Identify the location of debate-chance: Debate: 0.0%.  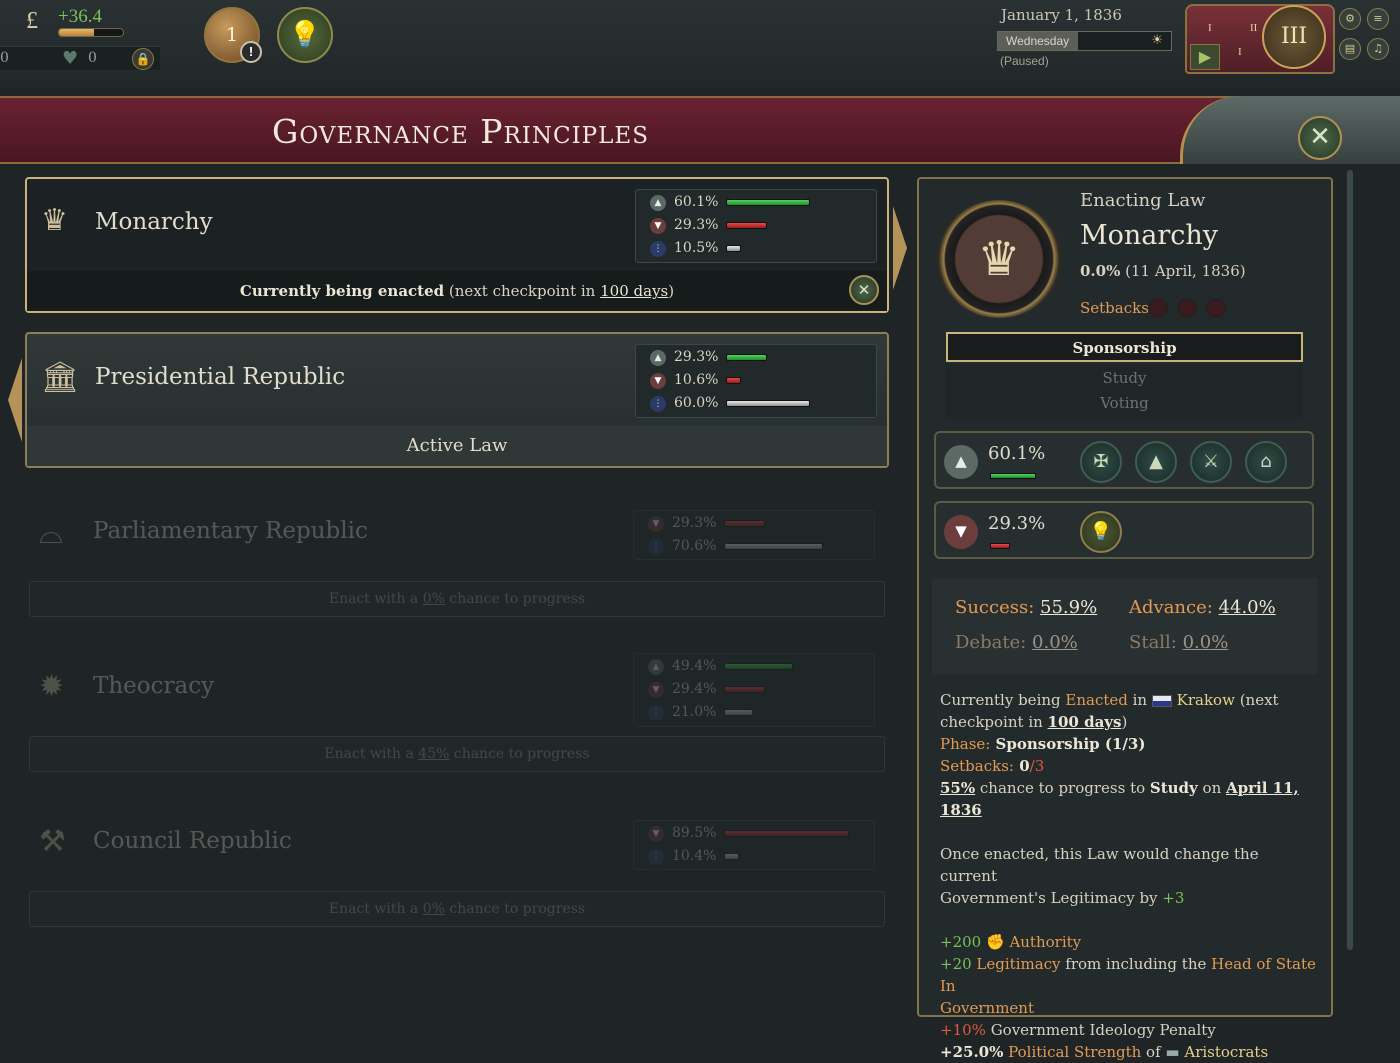
(1016, 642).